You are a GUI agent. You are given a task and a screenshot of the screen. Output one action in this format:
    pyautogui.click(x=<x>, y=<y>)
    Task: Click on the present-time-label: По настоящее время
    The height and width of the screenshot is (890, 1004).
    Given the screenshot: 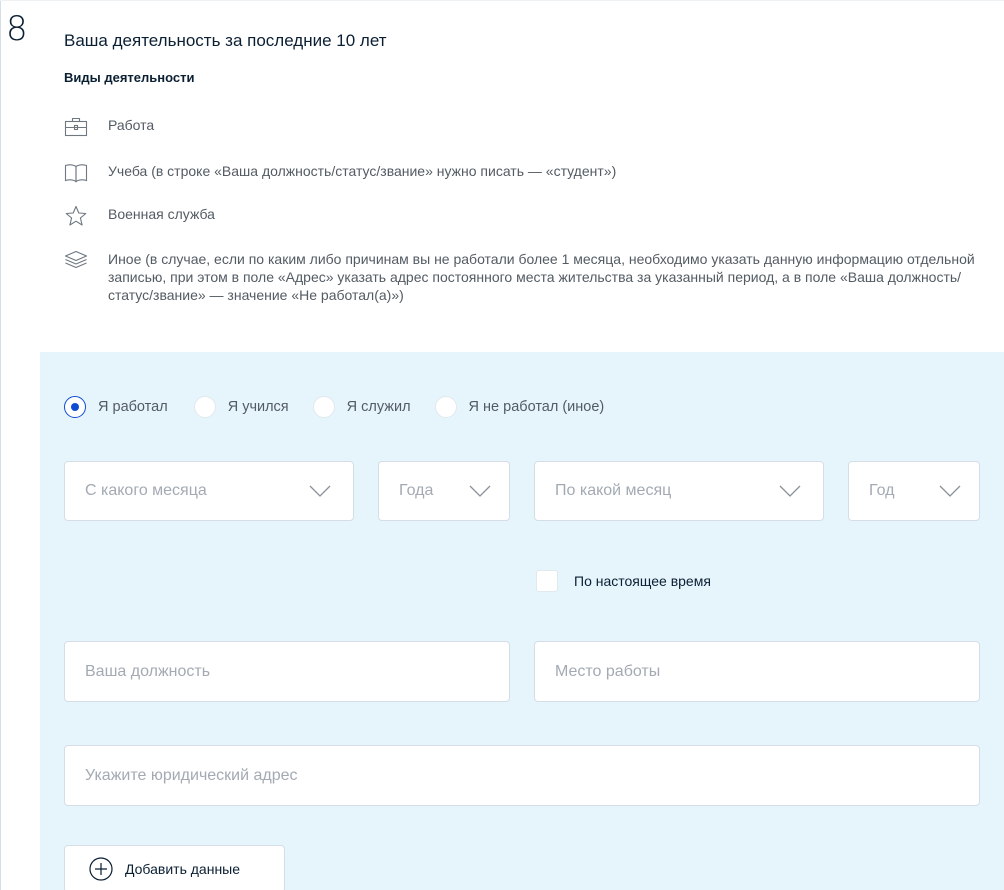 What is the action you would take?
    pyautogui.click(x=642, y=581)
    